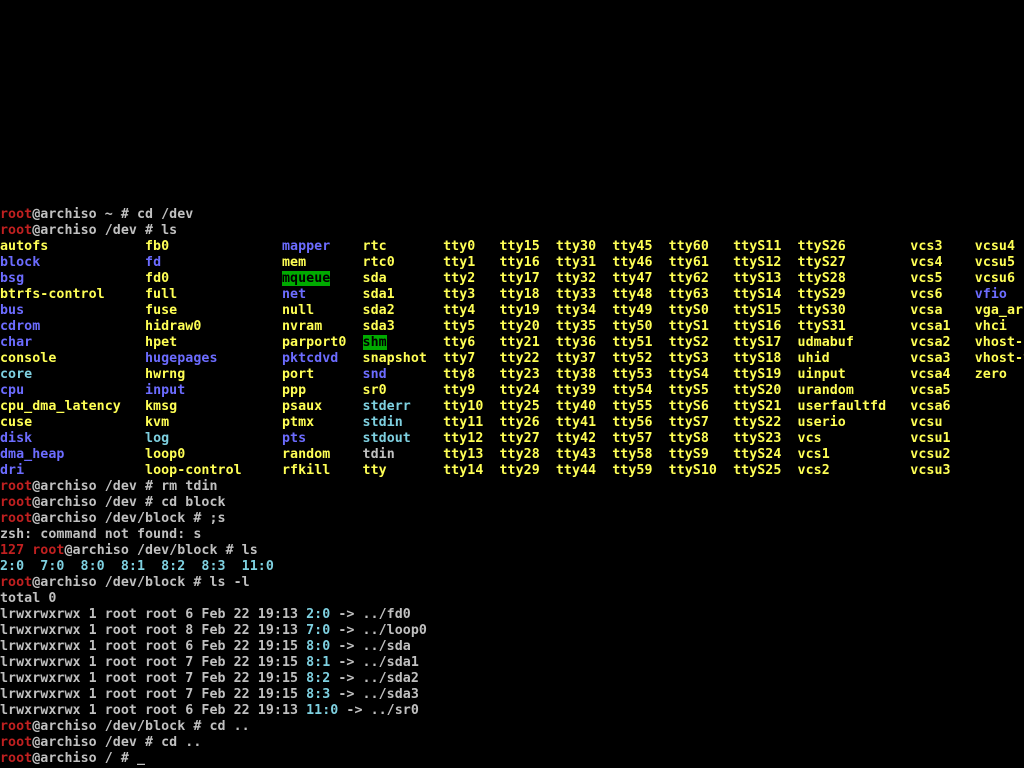  I want to click on terminal-text-segment: -> ../sda1, so click(374, 662).